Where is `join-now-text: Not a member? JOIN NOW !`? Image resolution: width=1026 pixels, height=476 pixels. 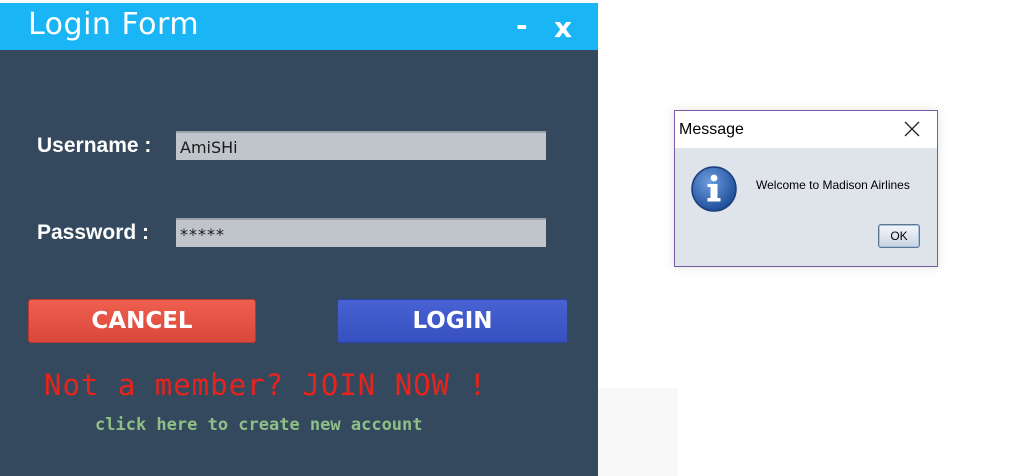
join-now-text: Not a member? JOIN NOW ! is located at coordinates (266, 385).